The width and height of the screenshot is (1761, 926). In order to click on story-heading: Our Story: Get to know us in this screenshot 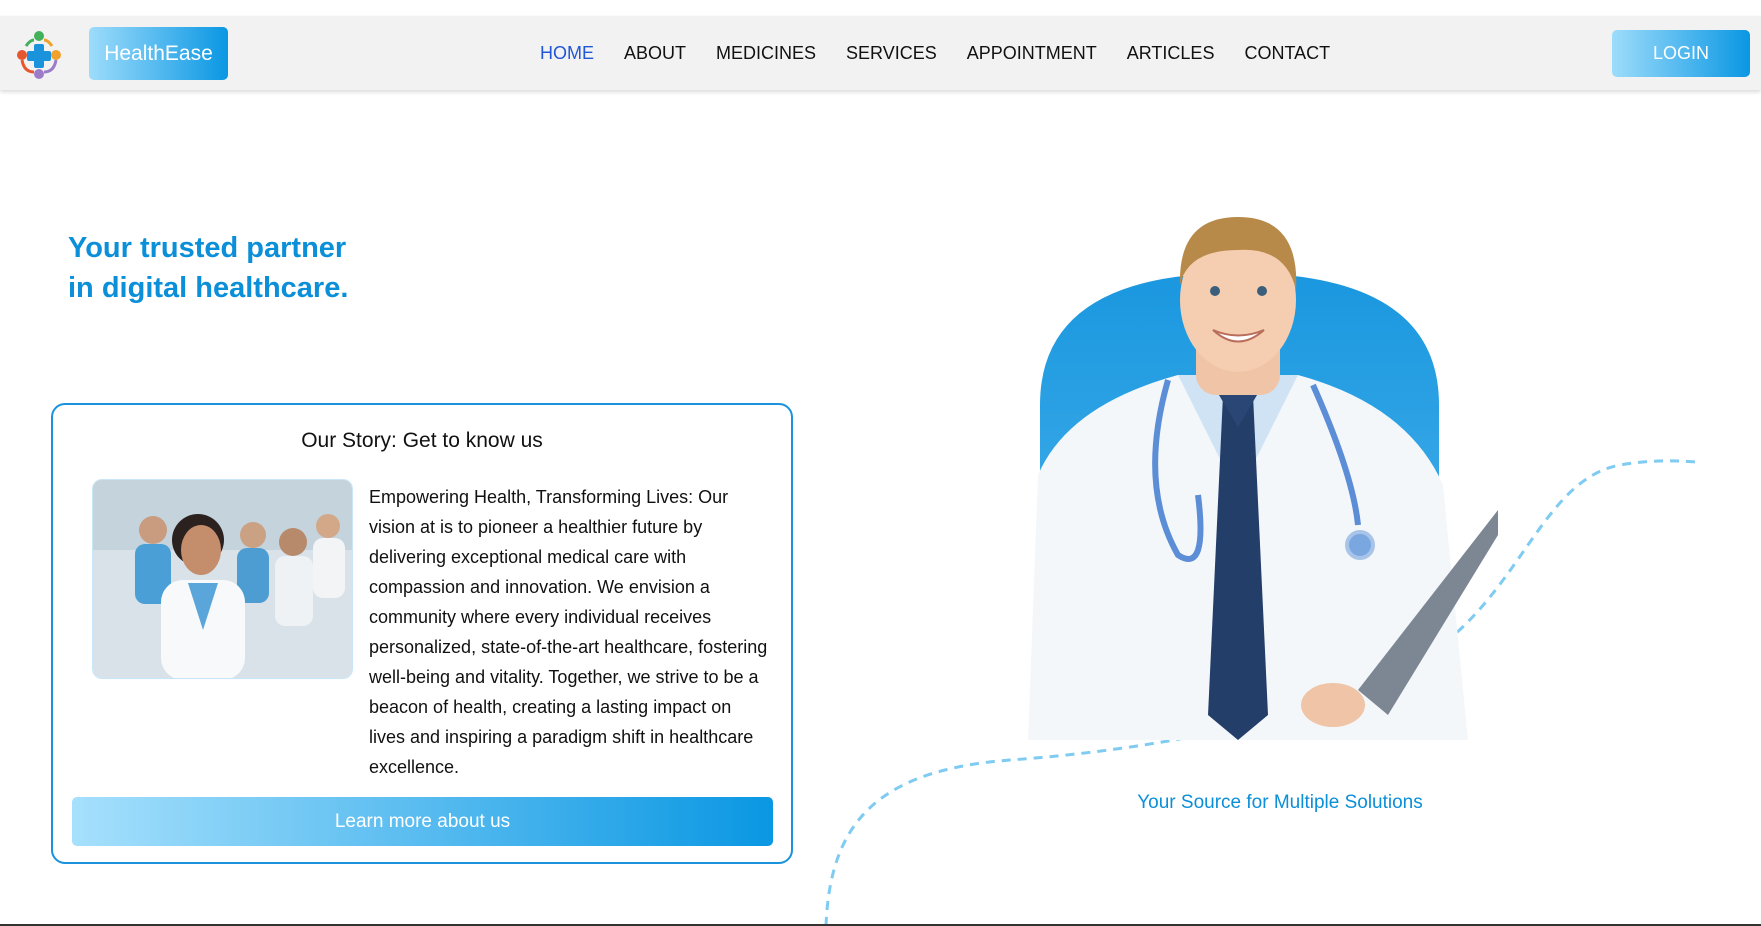, I will do `click(422, 440)`.